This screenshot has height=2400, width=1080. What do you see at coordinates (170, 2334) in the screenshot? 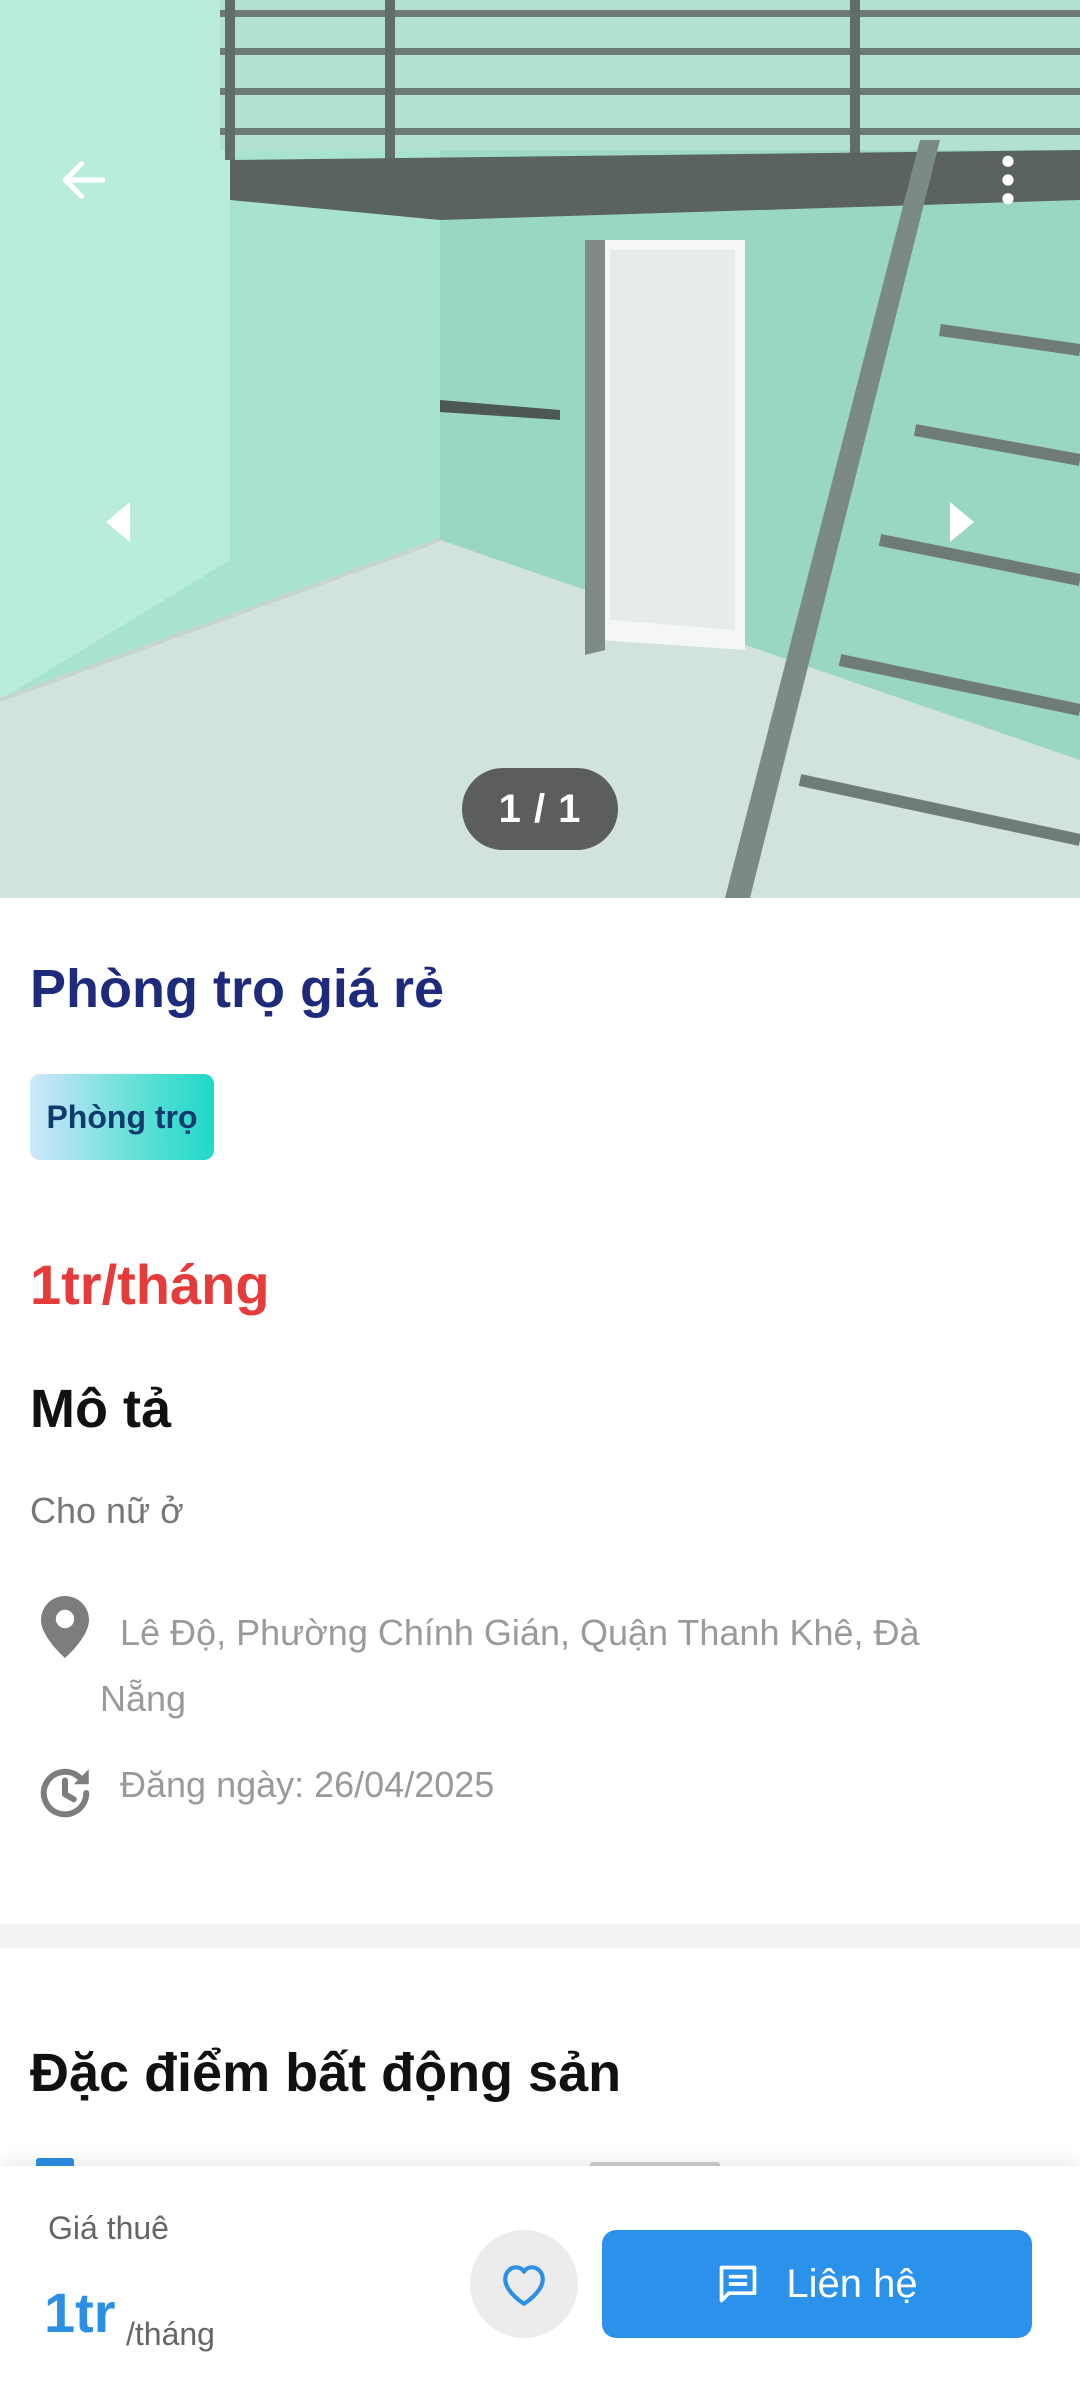
I see `rent-unit: /tháng` at bounding box center [170, 2334].